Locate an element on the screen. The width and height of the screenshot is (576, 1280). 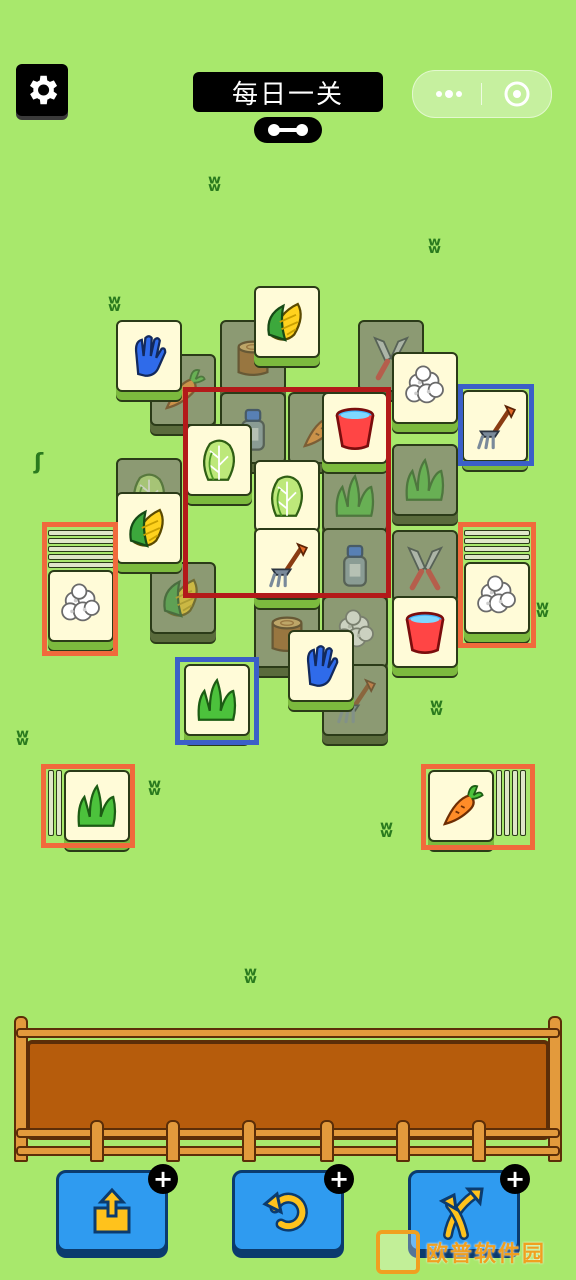
shuffle-plus-badge: + is located at coordinates (515, 1179).